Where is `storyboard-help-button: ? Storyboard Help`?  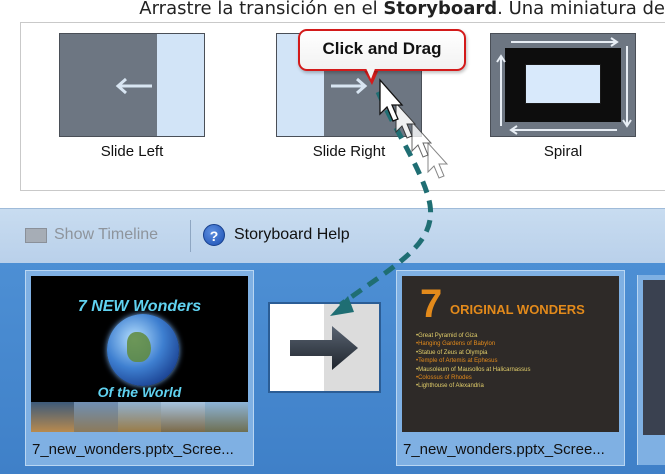 storyboard-help-button: ? Storyboard Help is located at coordinates (276, 235).